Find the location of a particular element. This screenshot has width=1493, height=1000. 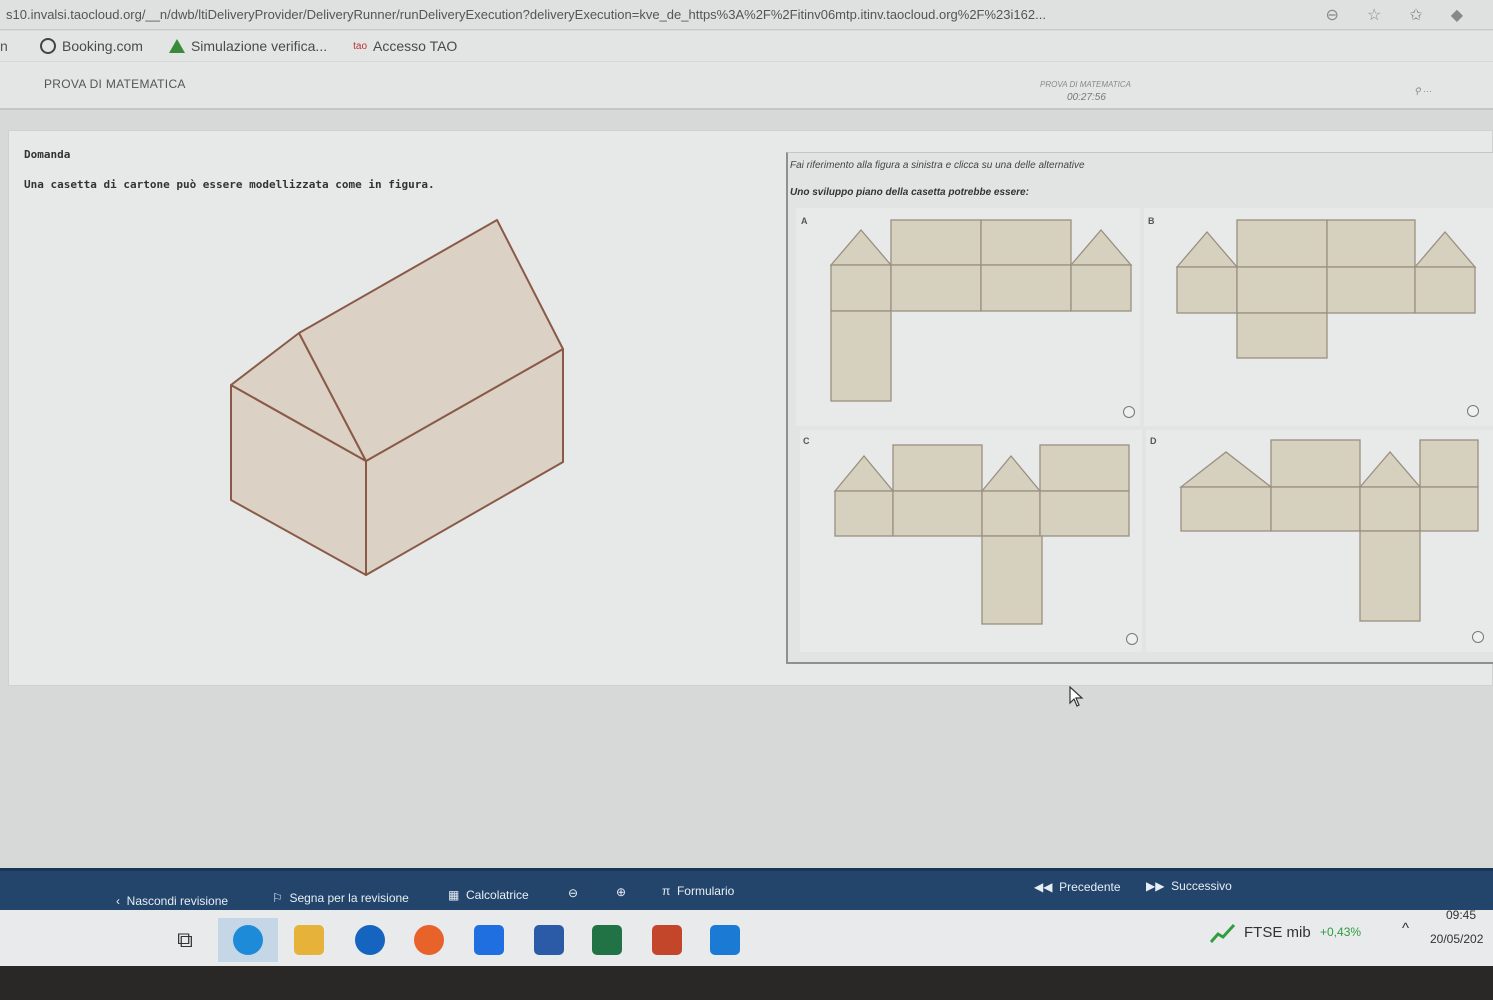

monitor-bezel is located at coordinates (746, 983).